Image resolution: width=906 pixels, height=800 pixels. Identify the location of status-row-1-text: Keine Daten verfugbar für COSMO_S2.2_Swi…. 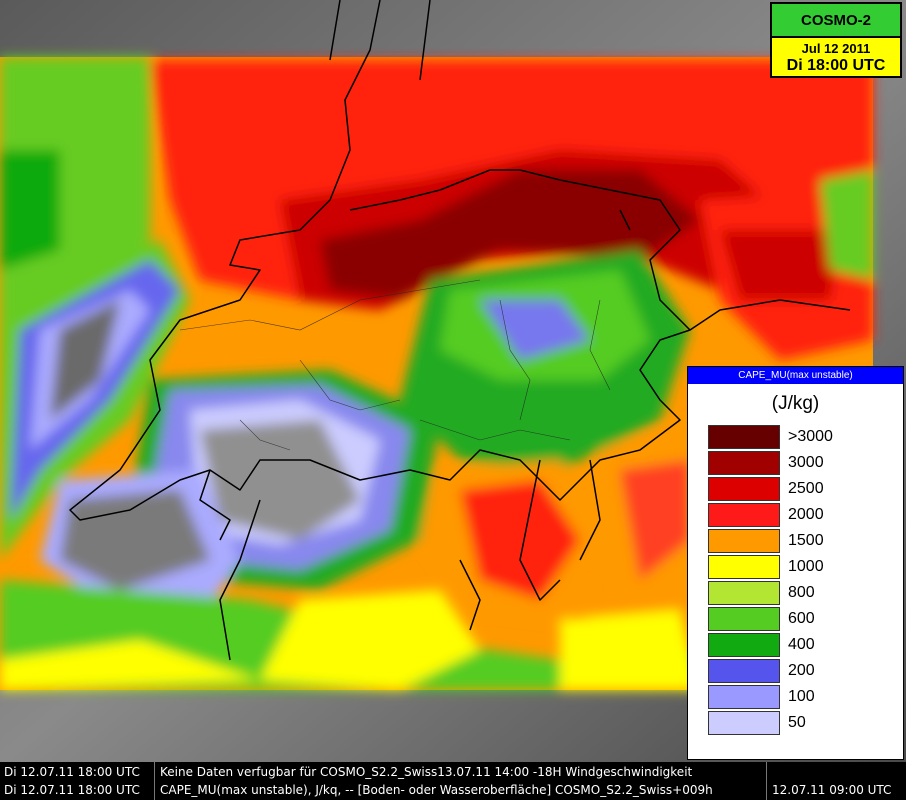
(426, 772).